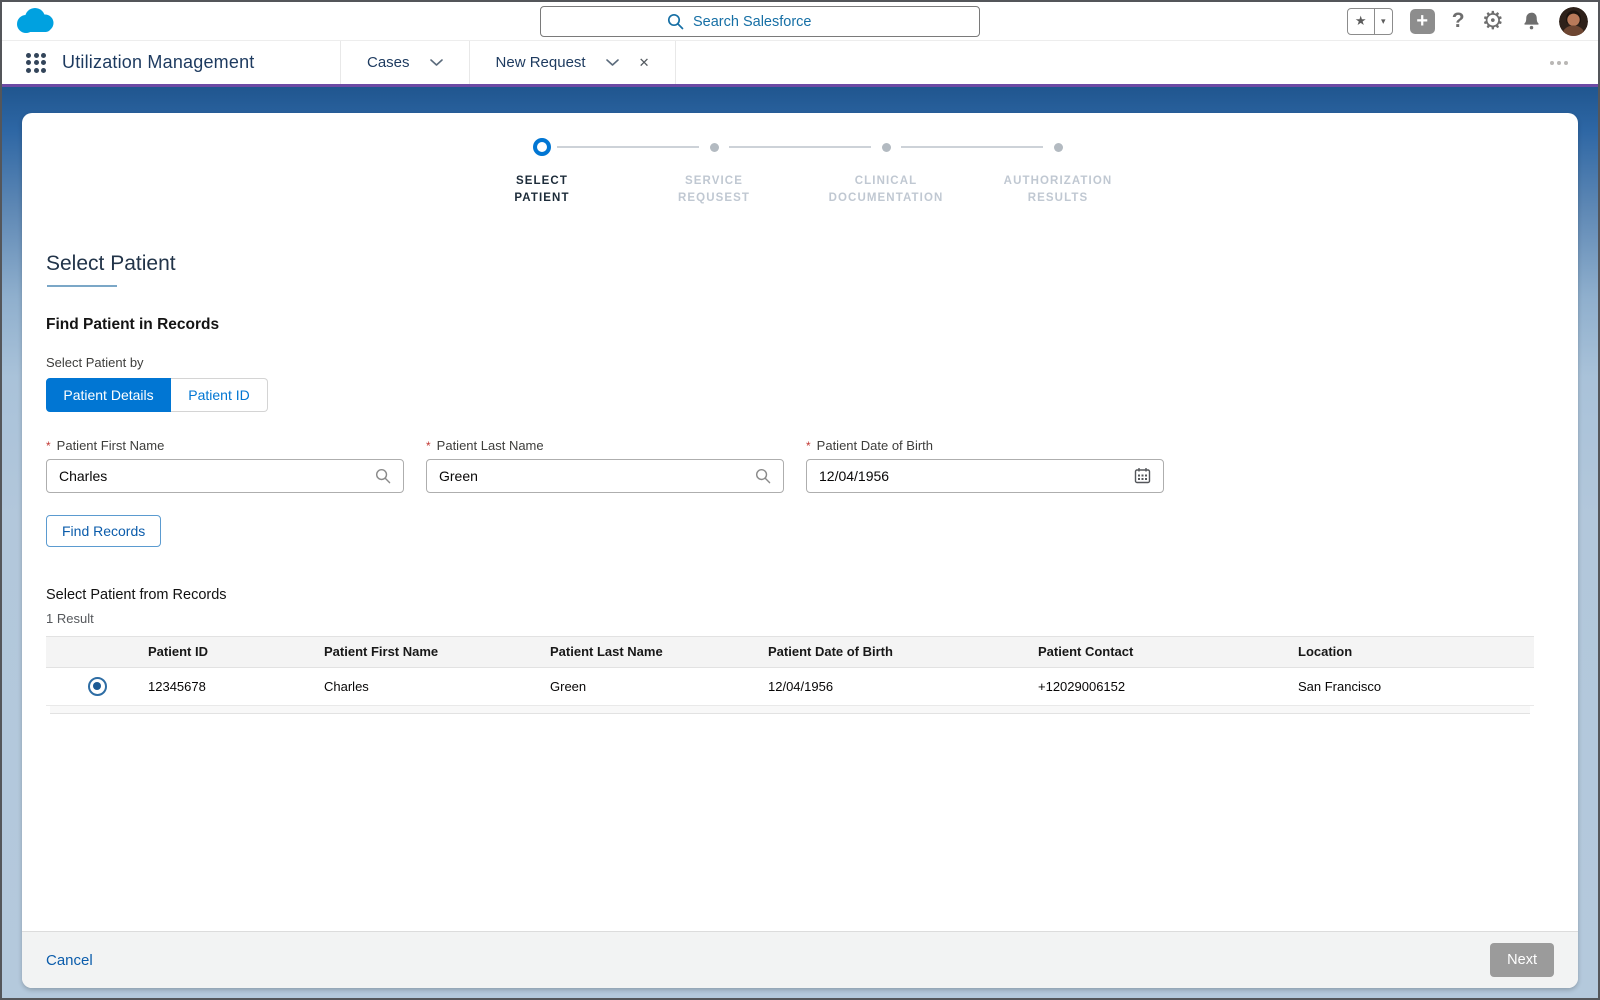 The height and width of the screenshot is (1000, 1600). I want to click on last-name-input, so click(597, 475).